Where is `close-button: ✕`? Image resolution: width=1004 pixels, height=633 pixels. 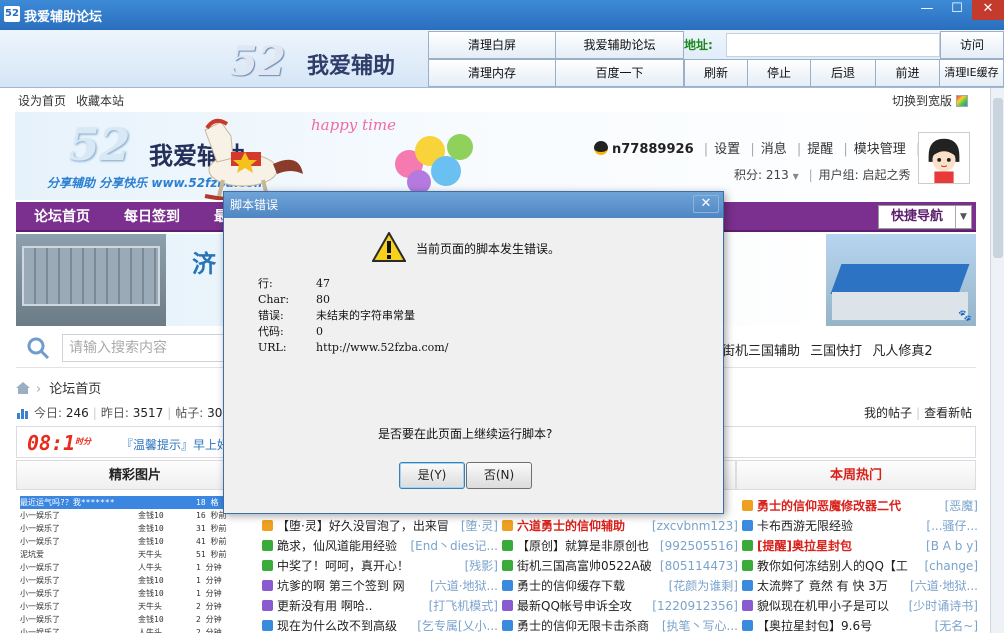
close-button: ✕ is located at coordinates (988, 10).